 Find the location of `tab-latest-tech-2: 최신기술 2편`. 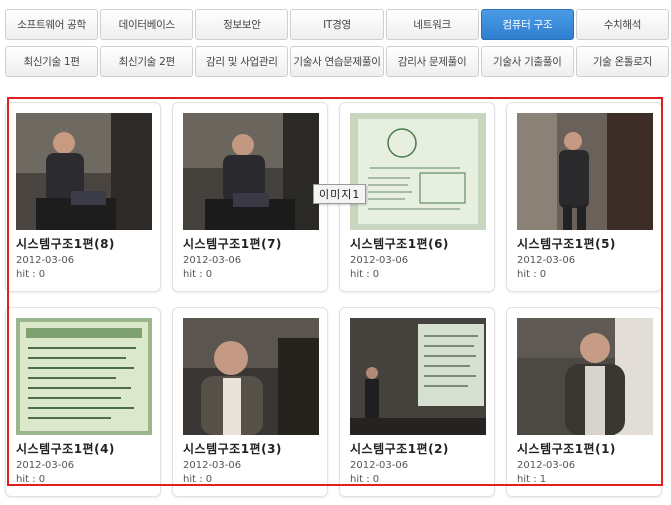

tab-latest-tech-2: 최신기술 2편 is located at coordinates (147, 61).